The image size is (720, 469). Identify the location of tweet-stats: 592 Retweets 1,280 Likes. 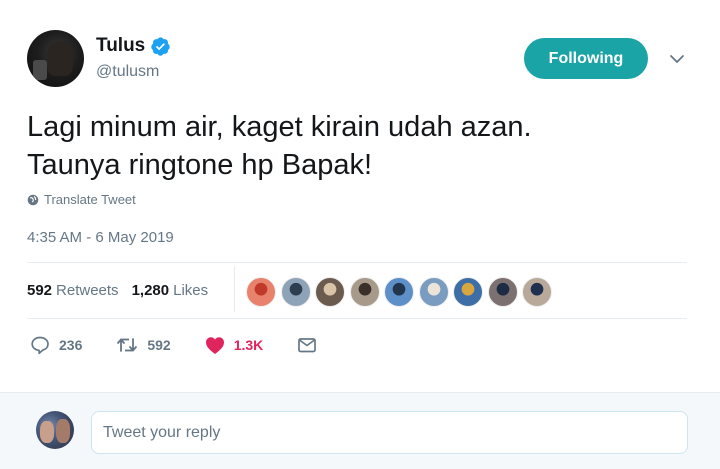
(124, 290).